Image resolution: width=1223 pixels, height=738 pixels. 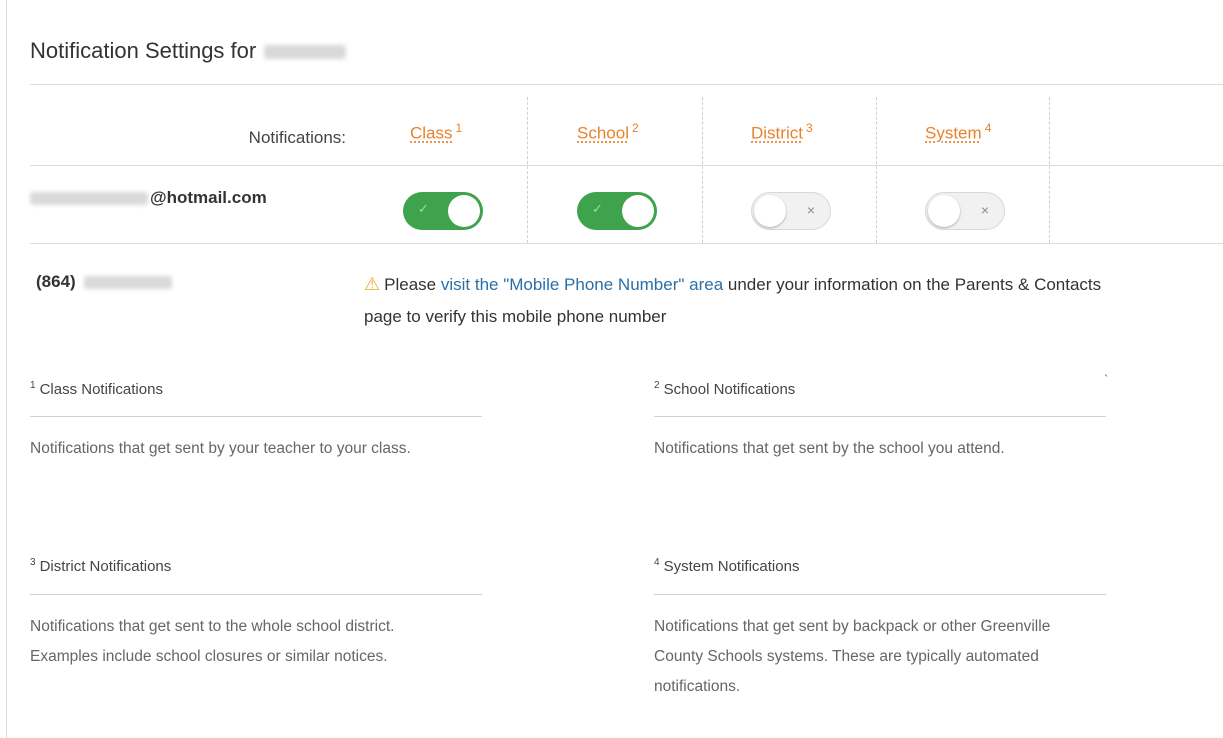 I want to click on column-header-district: District 3, so click(x=782, y=132).